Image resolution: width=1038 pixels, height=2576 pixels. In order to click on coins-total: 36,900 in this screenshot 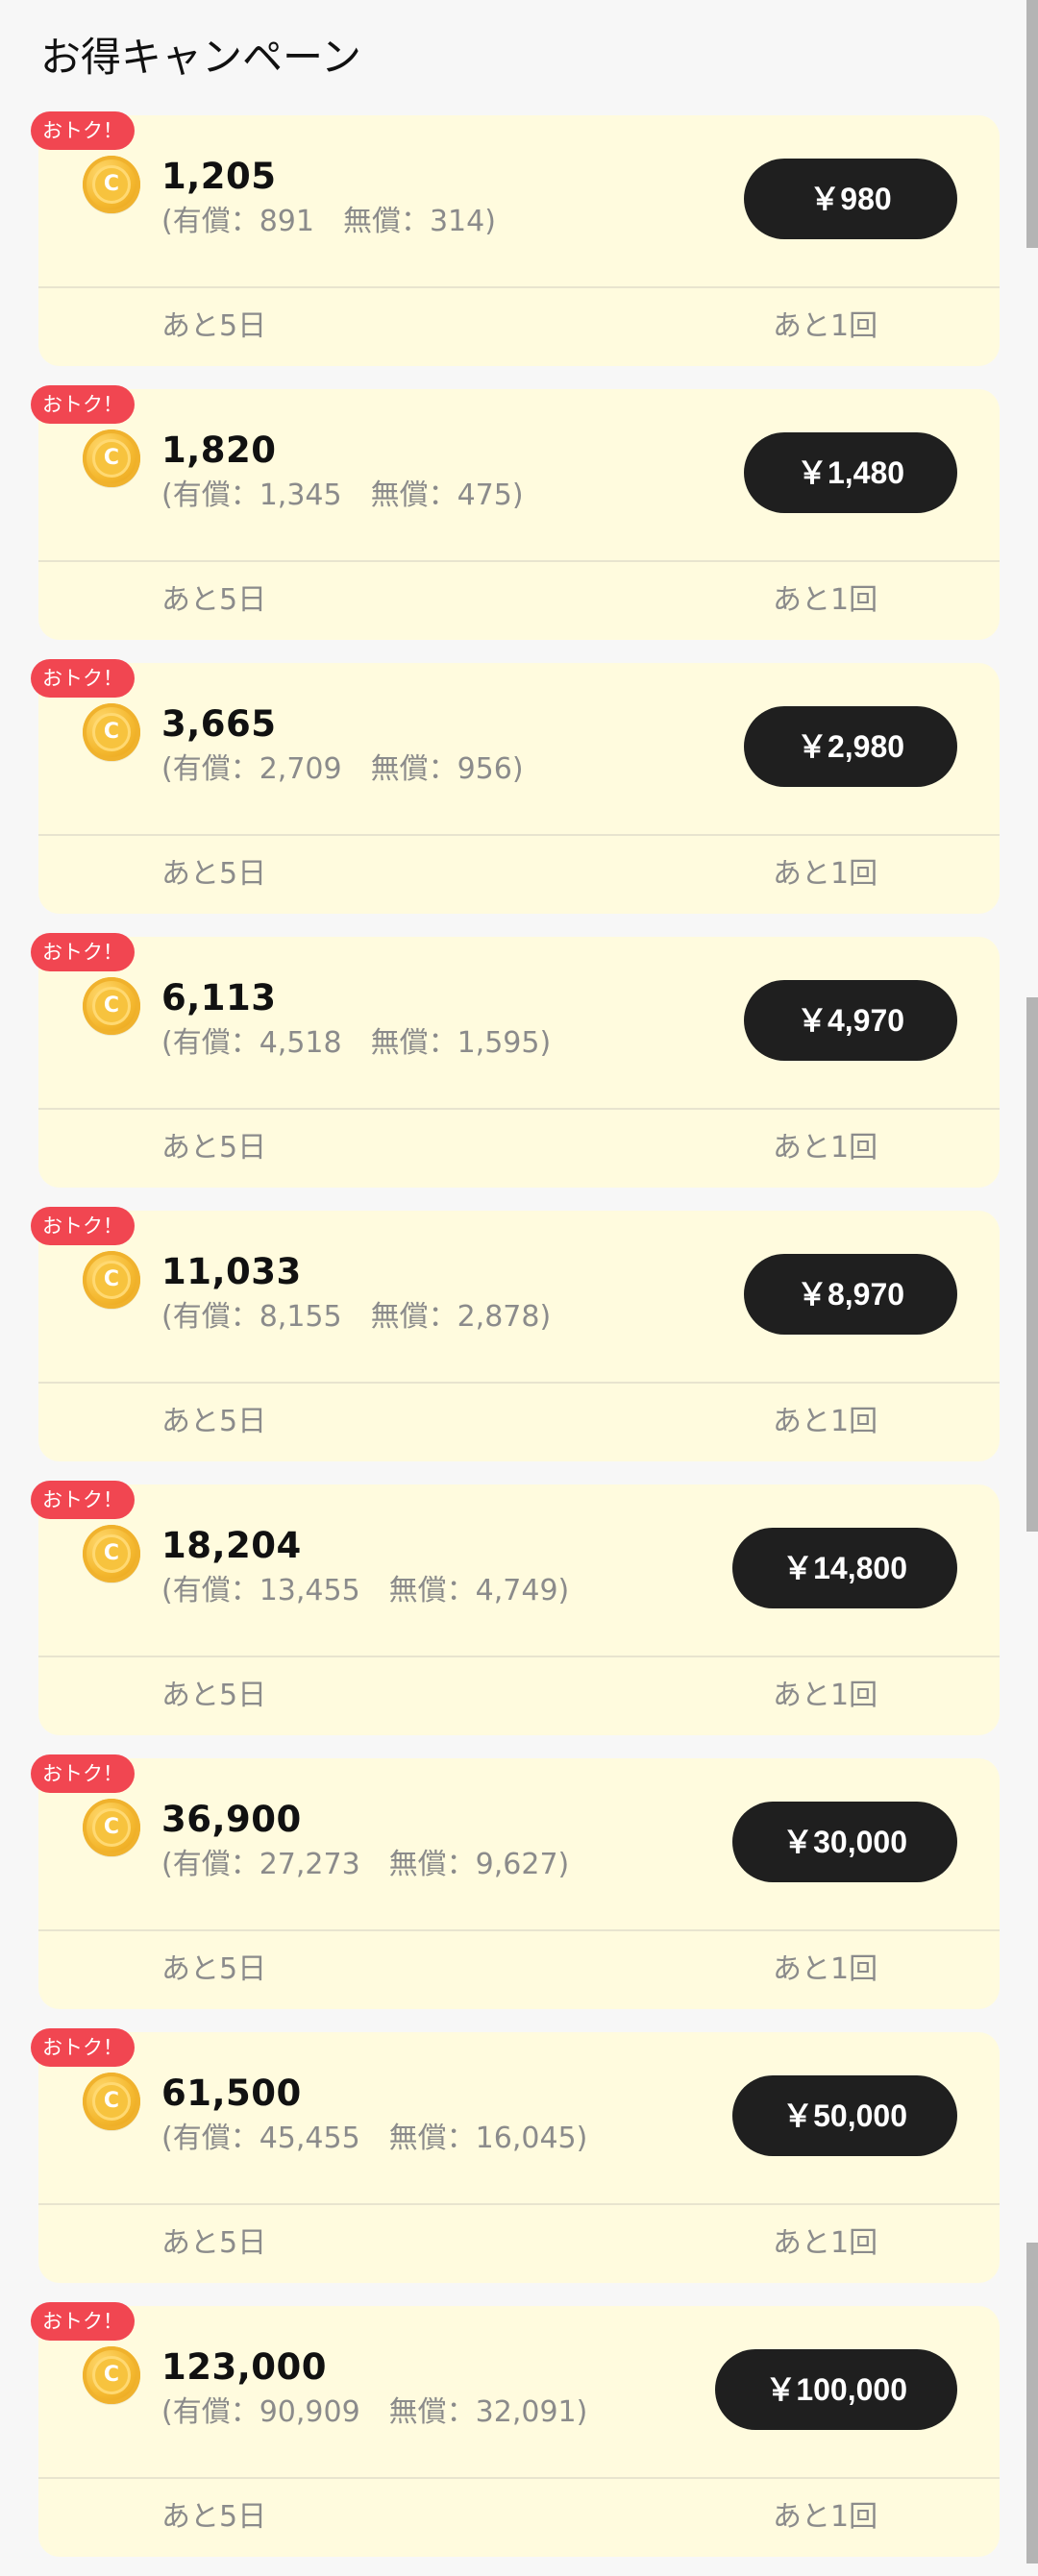, I will do `click(231, 1819)`.